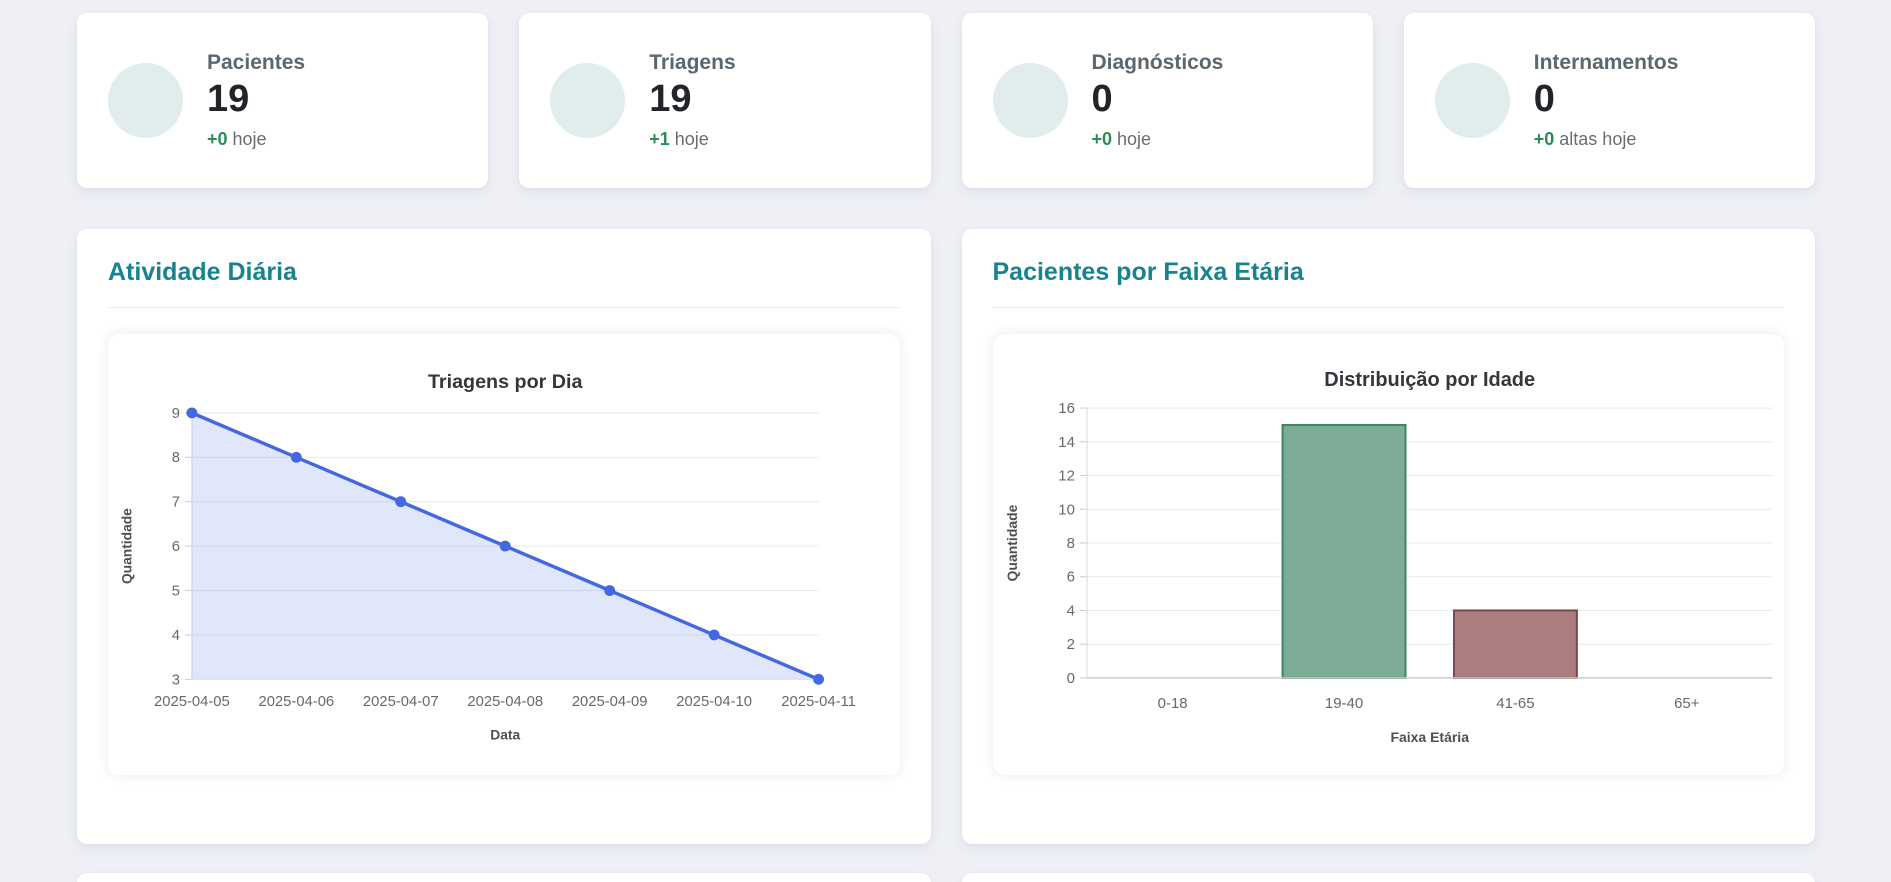 Image resolution: width=1891 pixels, height=882 pixels. I want to click on delta-label: altas hoje, so click(1595, 138).